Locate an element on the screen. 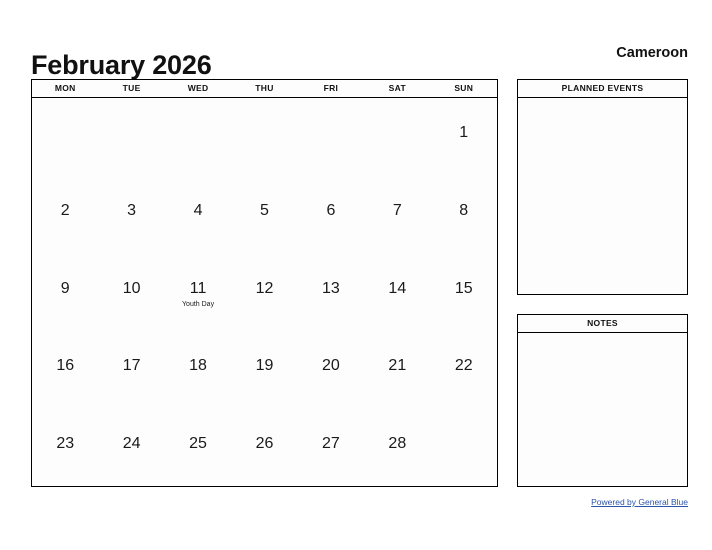 This screenshot has height=550, width=712. day-number: 23 is located at coordinates (65, 444).